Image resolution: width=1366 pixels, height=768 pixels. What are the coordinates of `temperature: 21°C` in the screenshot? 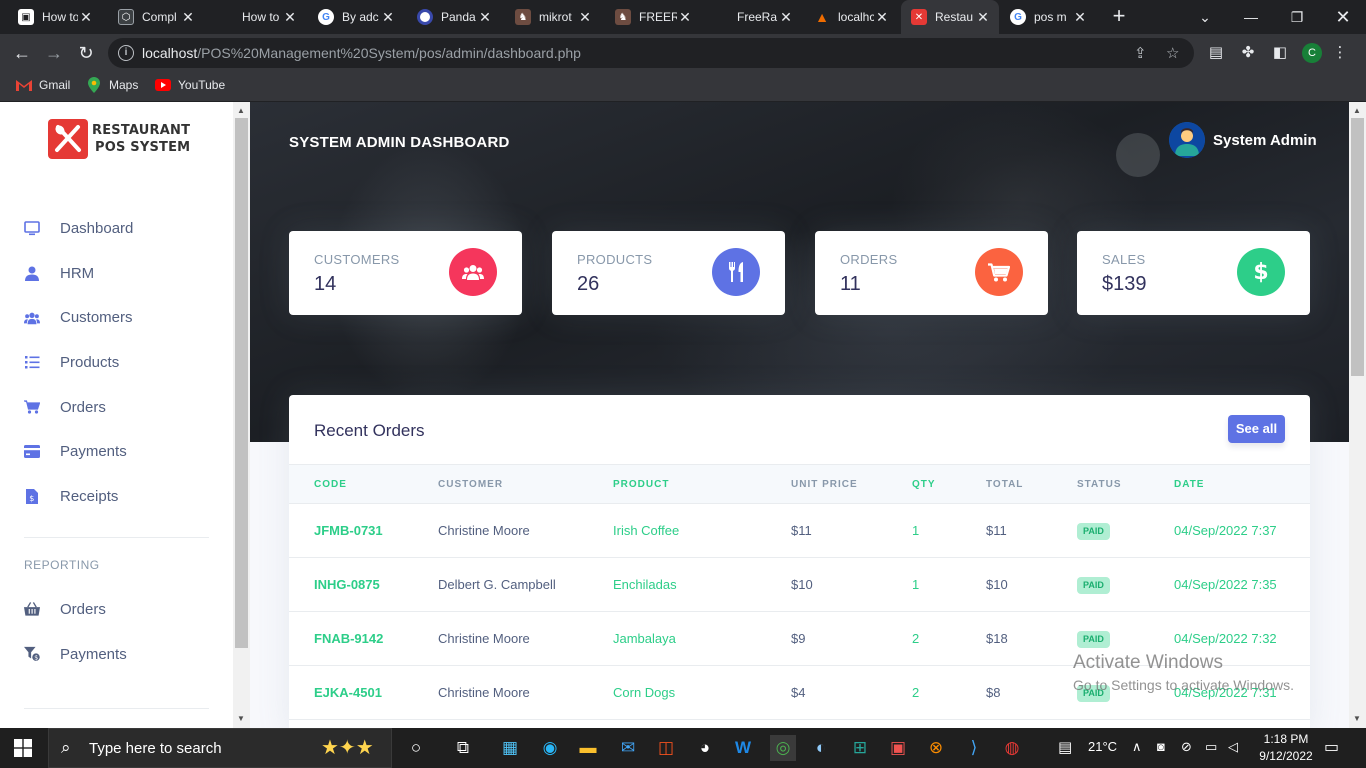 It's located at (1102, 746).